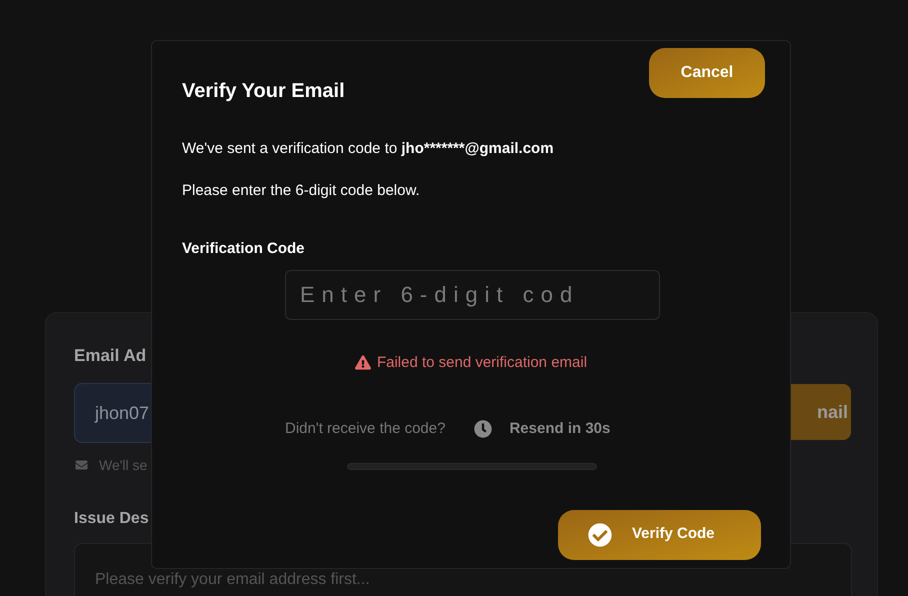 Image resolution: width=908 pixels, height=596 pixels. I want to click on email-field: jhon07, so click(113, 412).